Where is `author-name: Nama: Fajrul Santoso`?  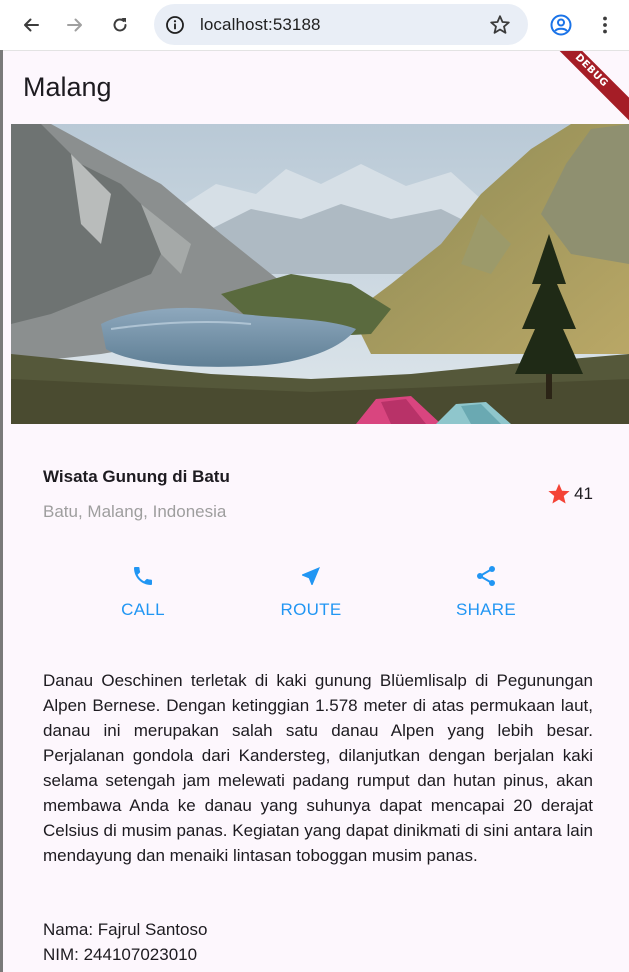
author-name: Nama: Fajrul Santoso is located at coordinates (125, 929).